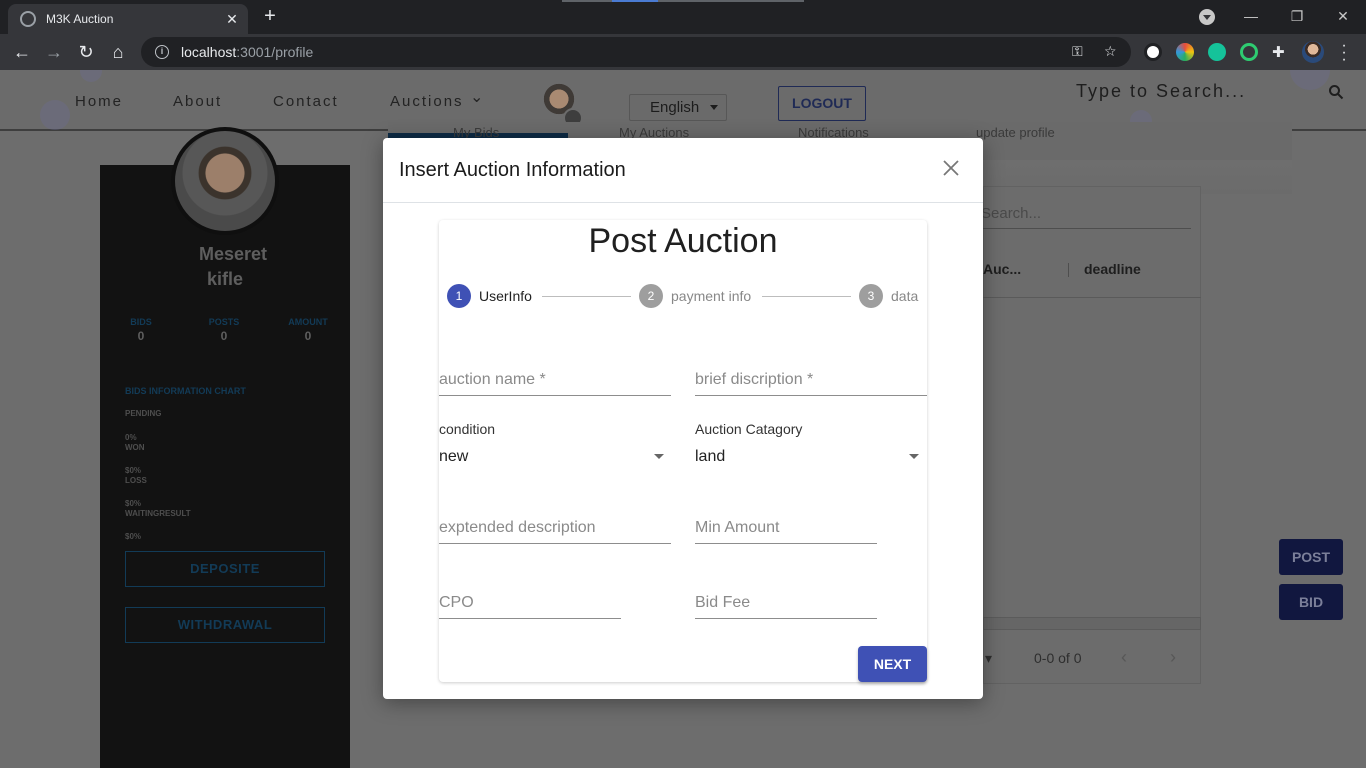  I want to click on minimize-button: —, so click(1251, 17).